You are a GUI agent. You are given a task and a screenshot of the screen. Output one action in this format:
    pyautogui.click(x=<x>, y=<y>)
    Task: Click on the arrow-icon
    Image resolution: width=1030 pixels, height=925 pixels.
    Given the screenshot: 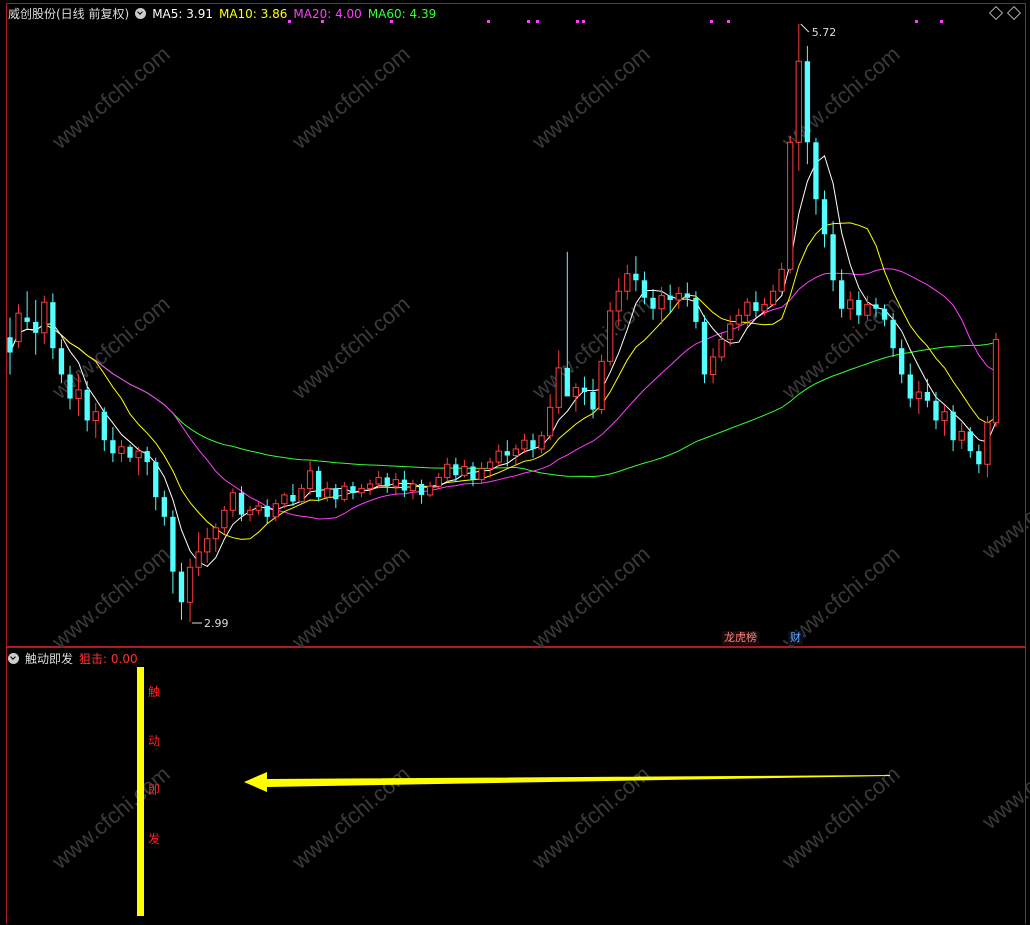 What is the action you would take?
    pyautogui.click(x=567, y=782)
    